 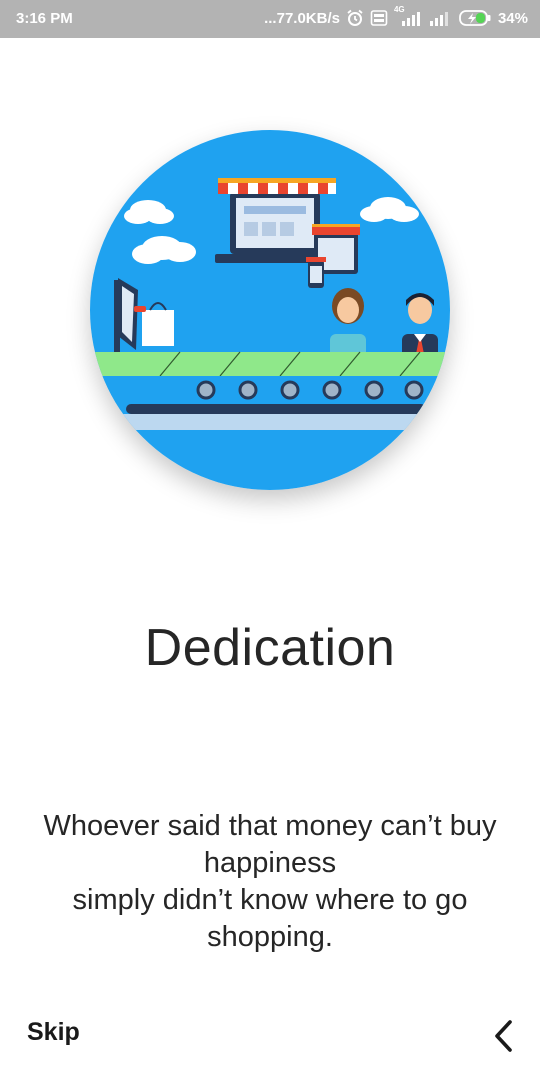 I want to click on chevron-left-icon, so click(x=503, y=1036).